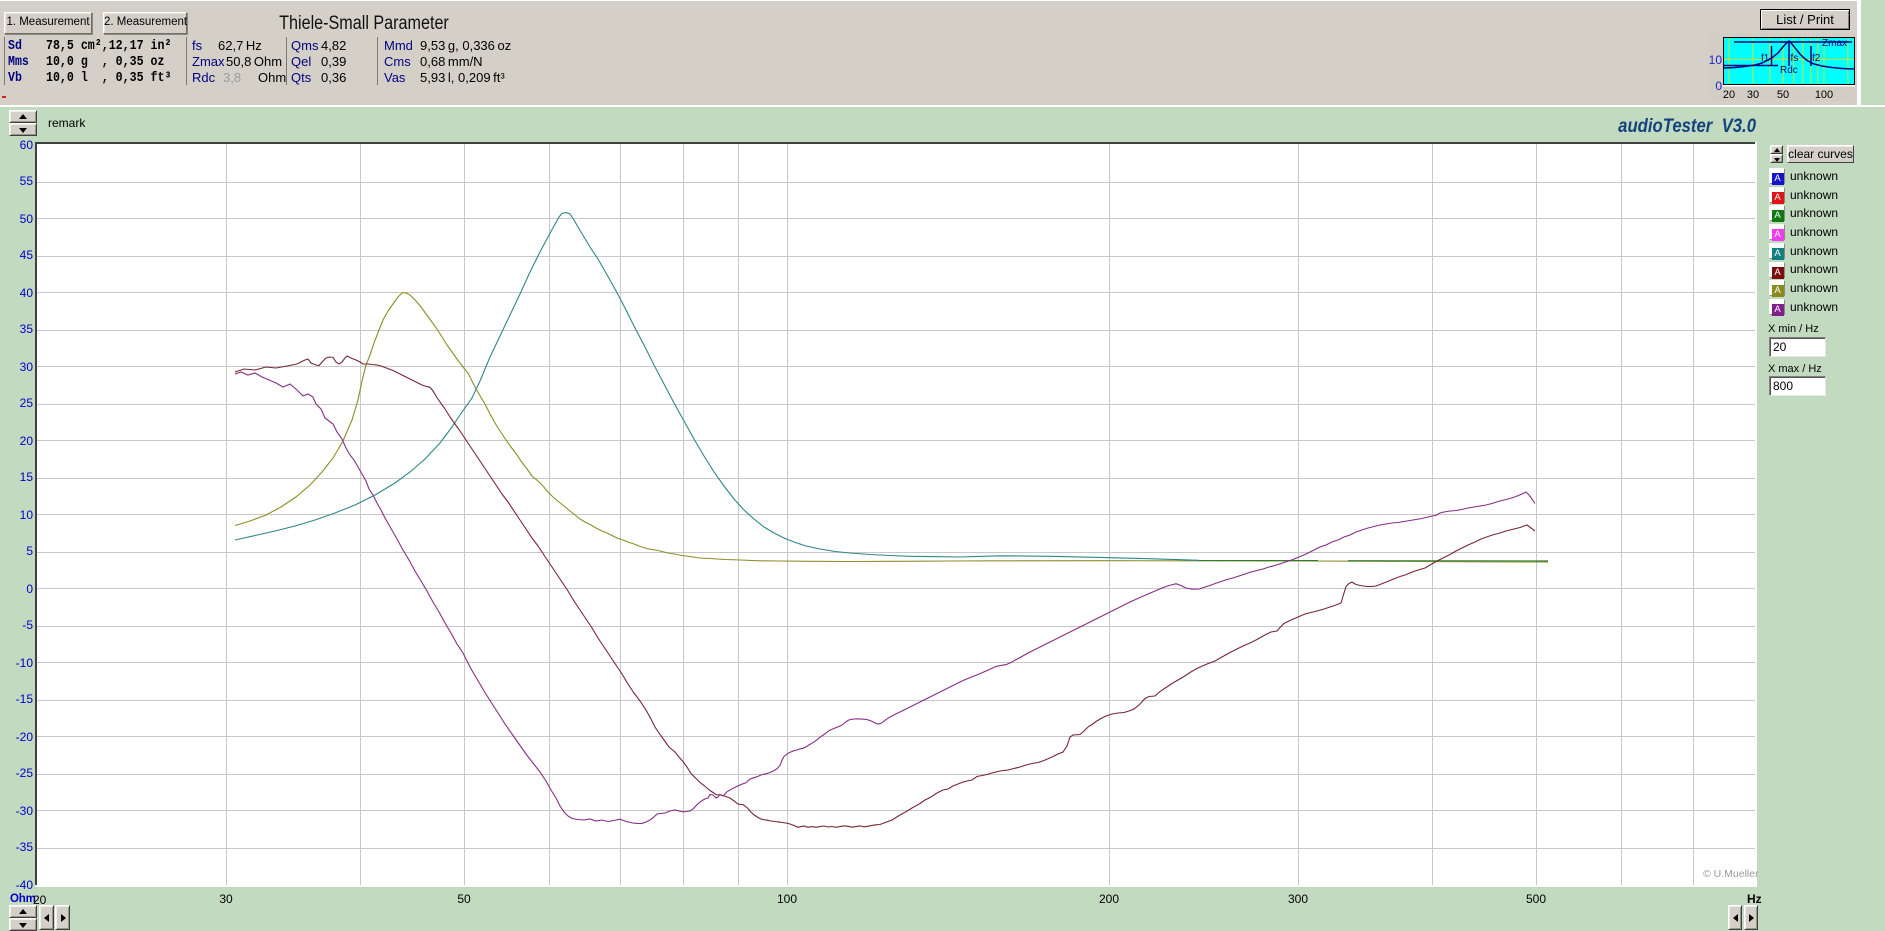  Describe the element at coordinates (1834, 43) in the screenshot. I see `svg-text: Zmax` at that location.